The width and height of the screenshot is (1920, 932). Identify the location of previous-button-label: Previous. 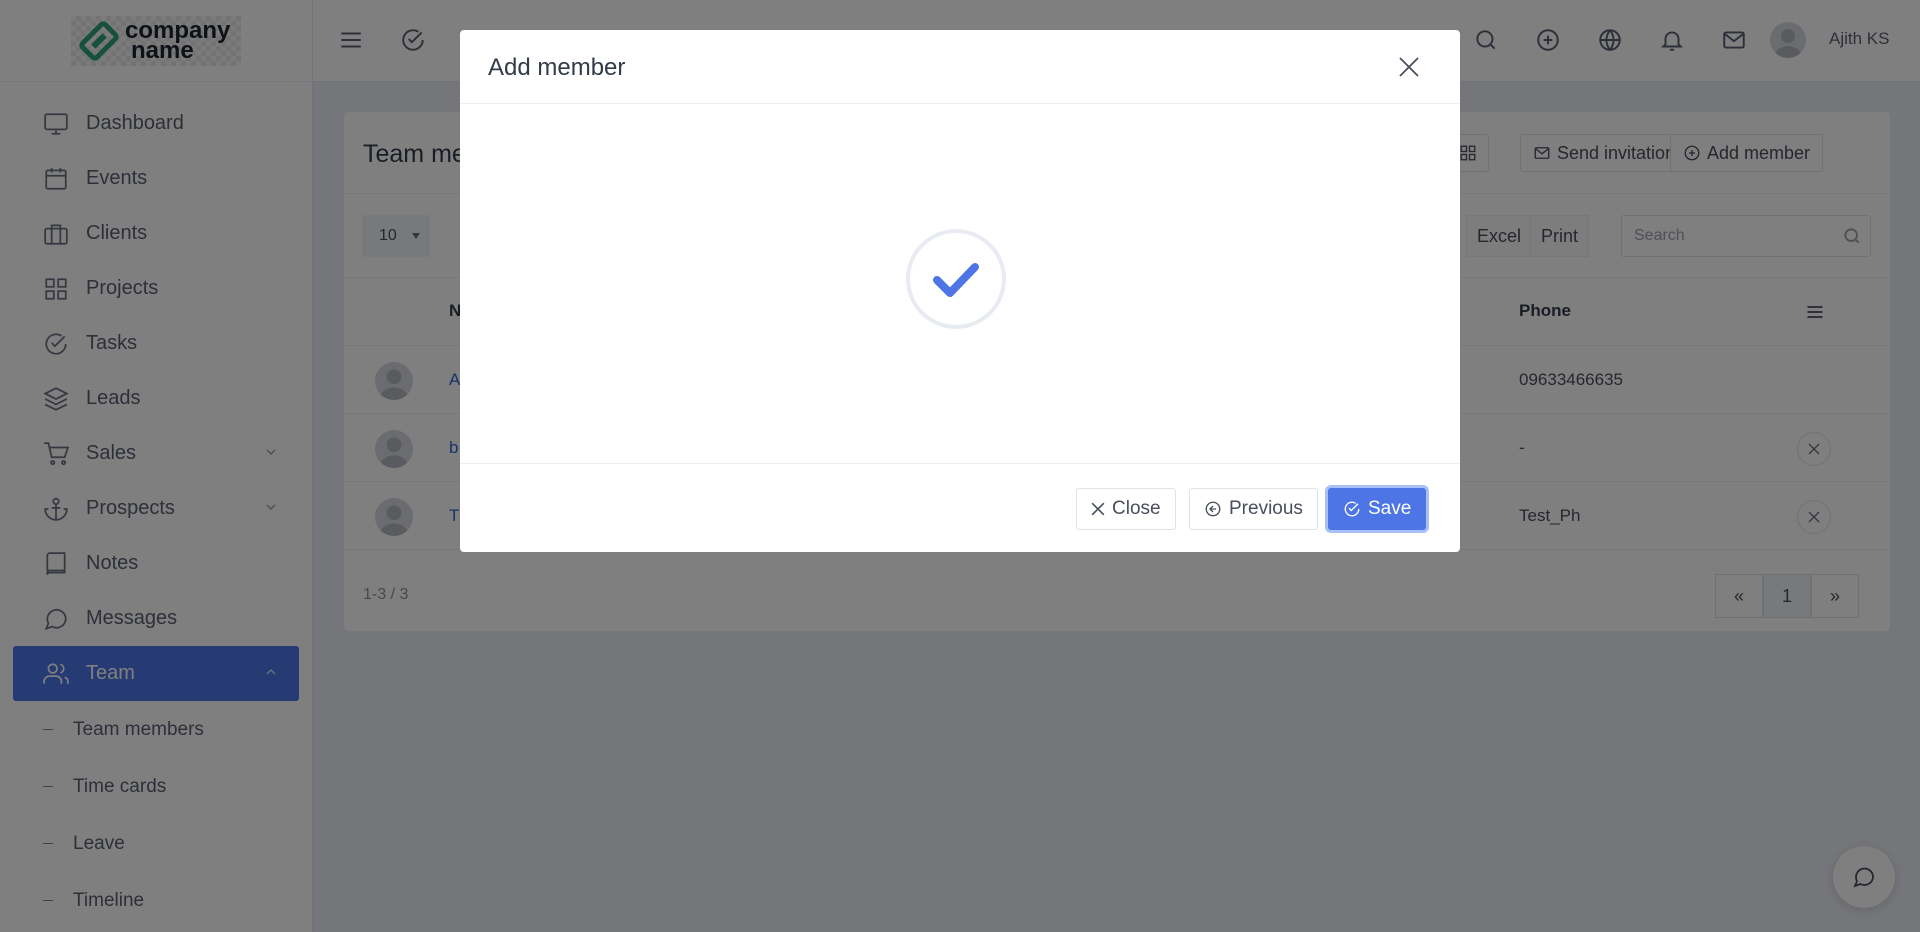
(1266, 508).